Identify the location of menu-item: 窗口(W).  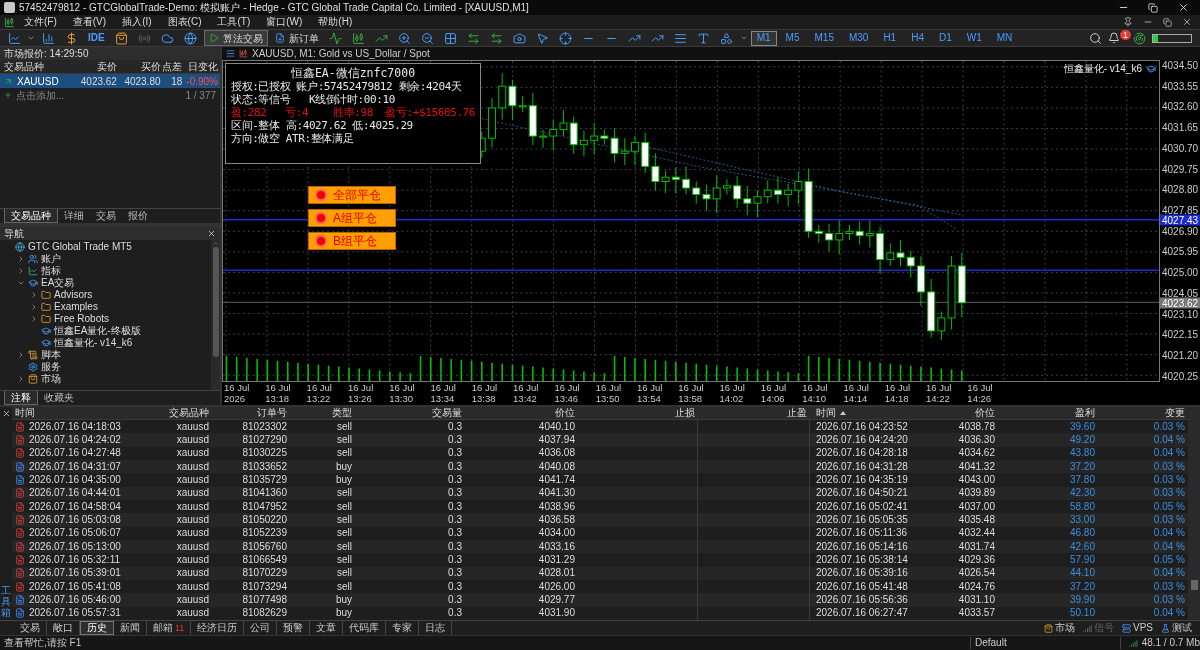
(284, 22).